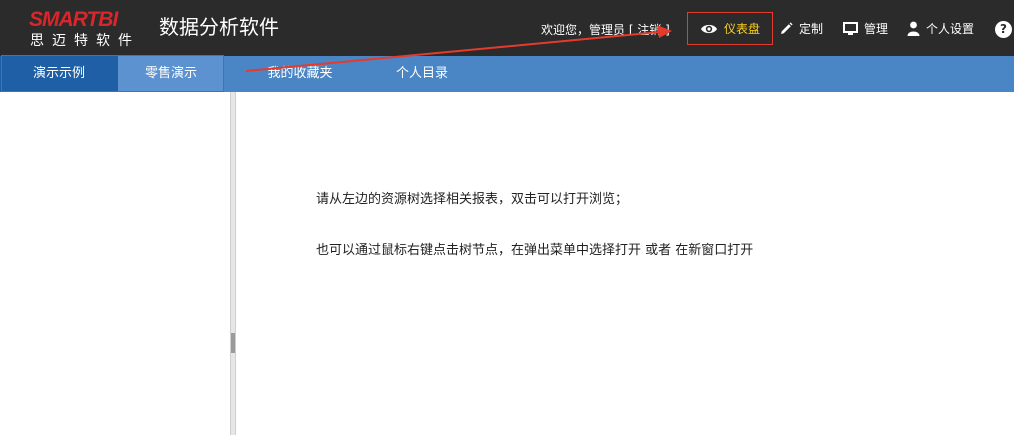 This screenshot has width=1014, height=435. I want to click on logo-text-smart: SMART, so click(64, 19).